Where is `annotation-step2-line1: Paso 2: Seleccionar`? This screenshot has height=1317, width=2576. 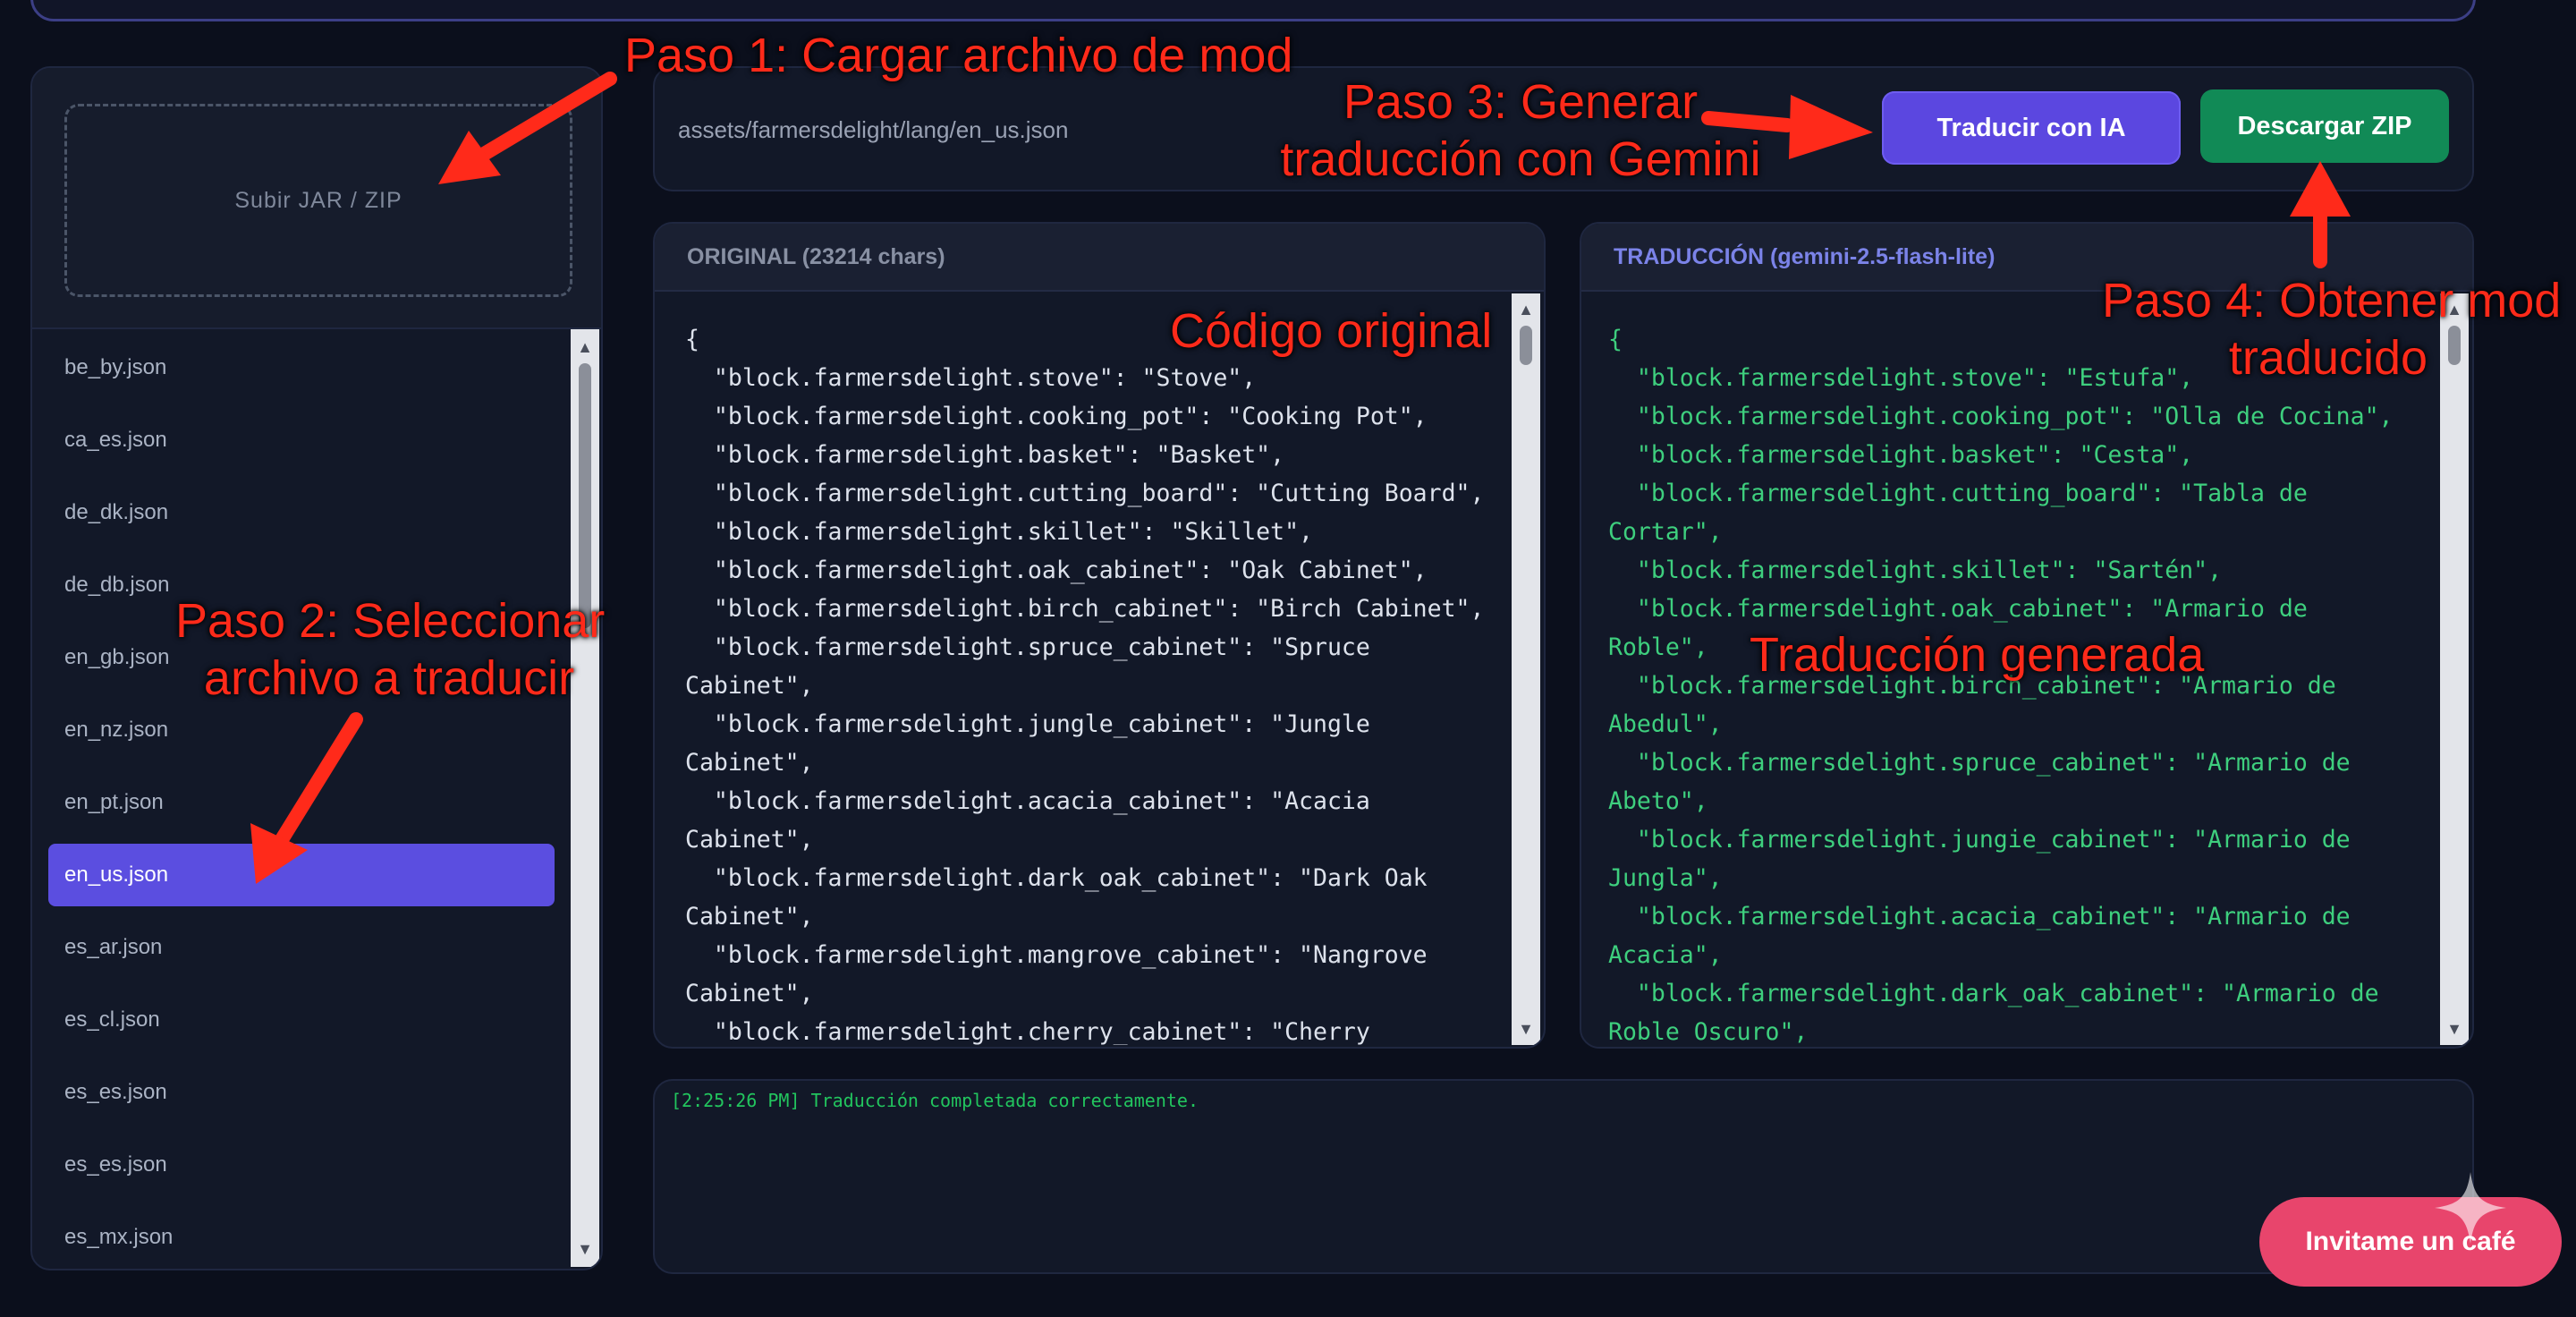 annotation-step2-line1: Paso 2: Seleccionar is located at coordinates (390, 621).